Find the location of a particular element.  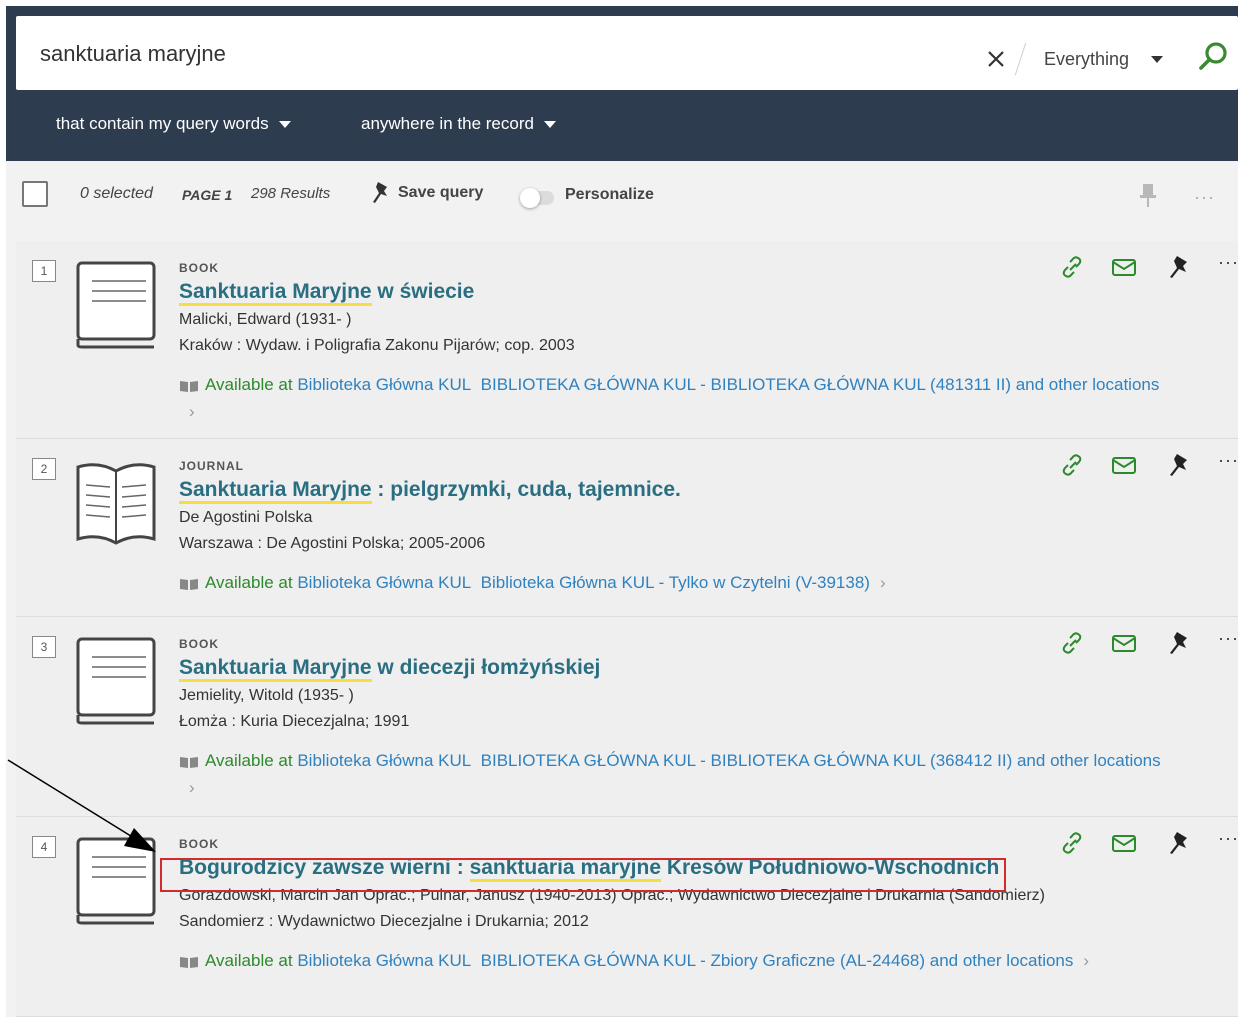

journal-cover-icon is located at coordinates (116, 504).